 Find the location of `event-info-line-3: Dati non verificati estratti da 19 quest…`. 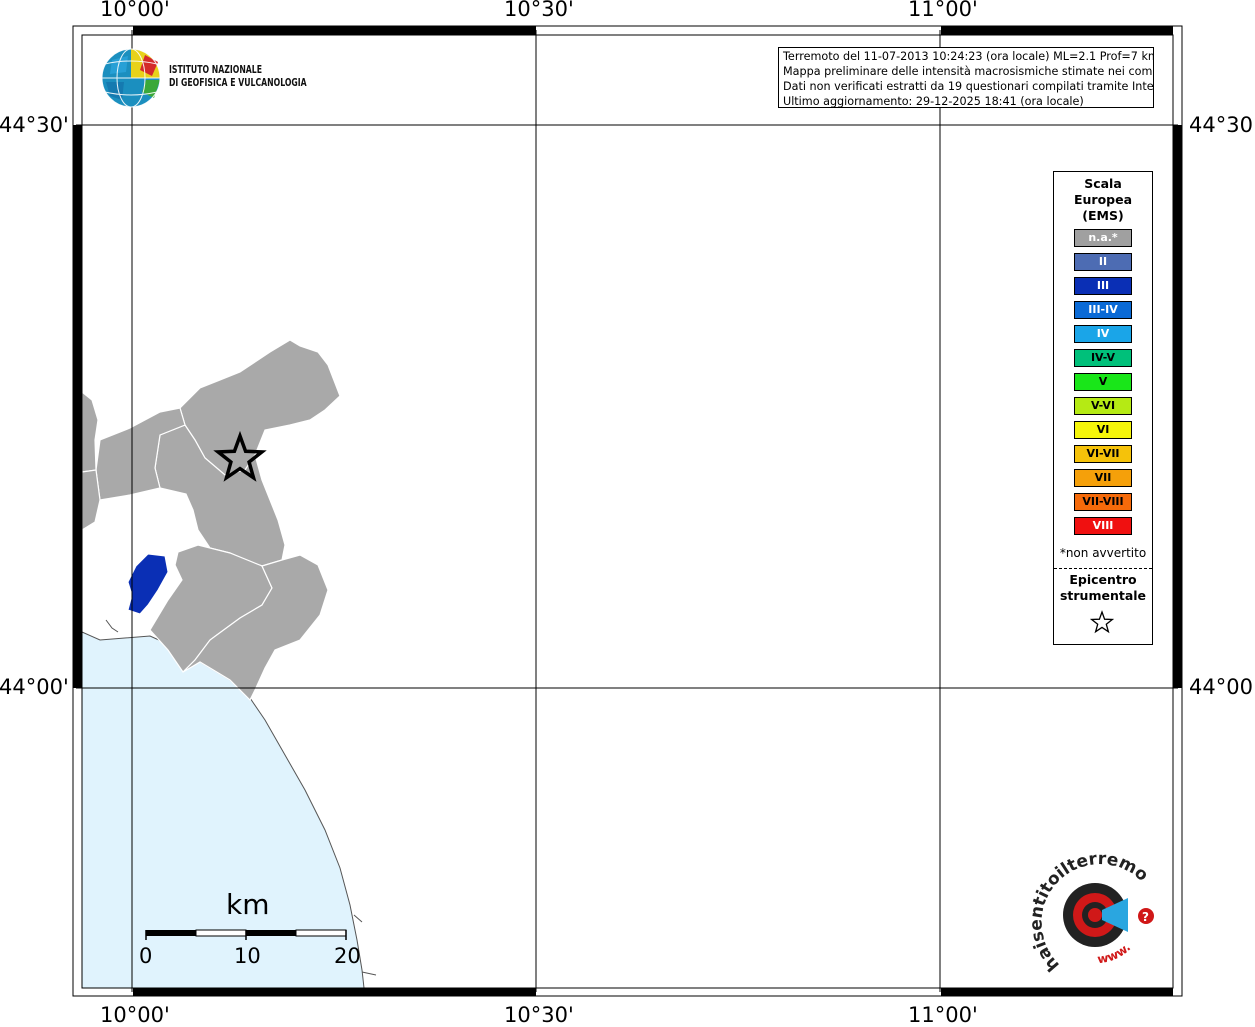

event-info-line-3: Dati non verificati estratti da 19 quest… is located at coordinates (968, 86).